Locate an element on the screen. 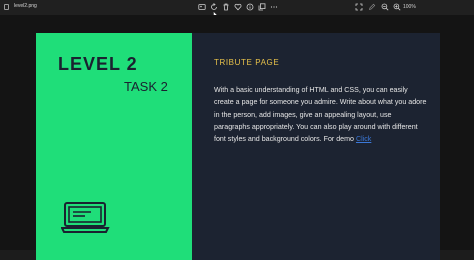  image-edit-icon is located at coordinates (202, 7).